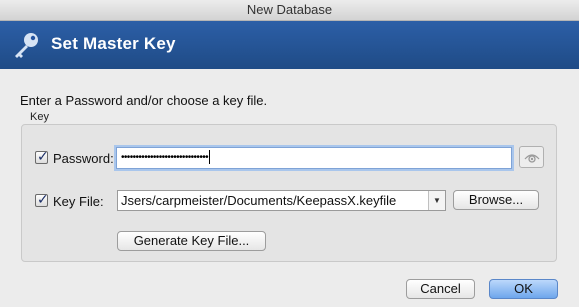 Image resolution: width=579 pixels, height=307 pixels. I want to click on ok-button: OK, so click(523, 289).